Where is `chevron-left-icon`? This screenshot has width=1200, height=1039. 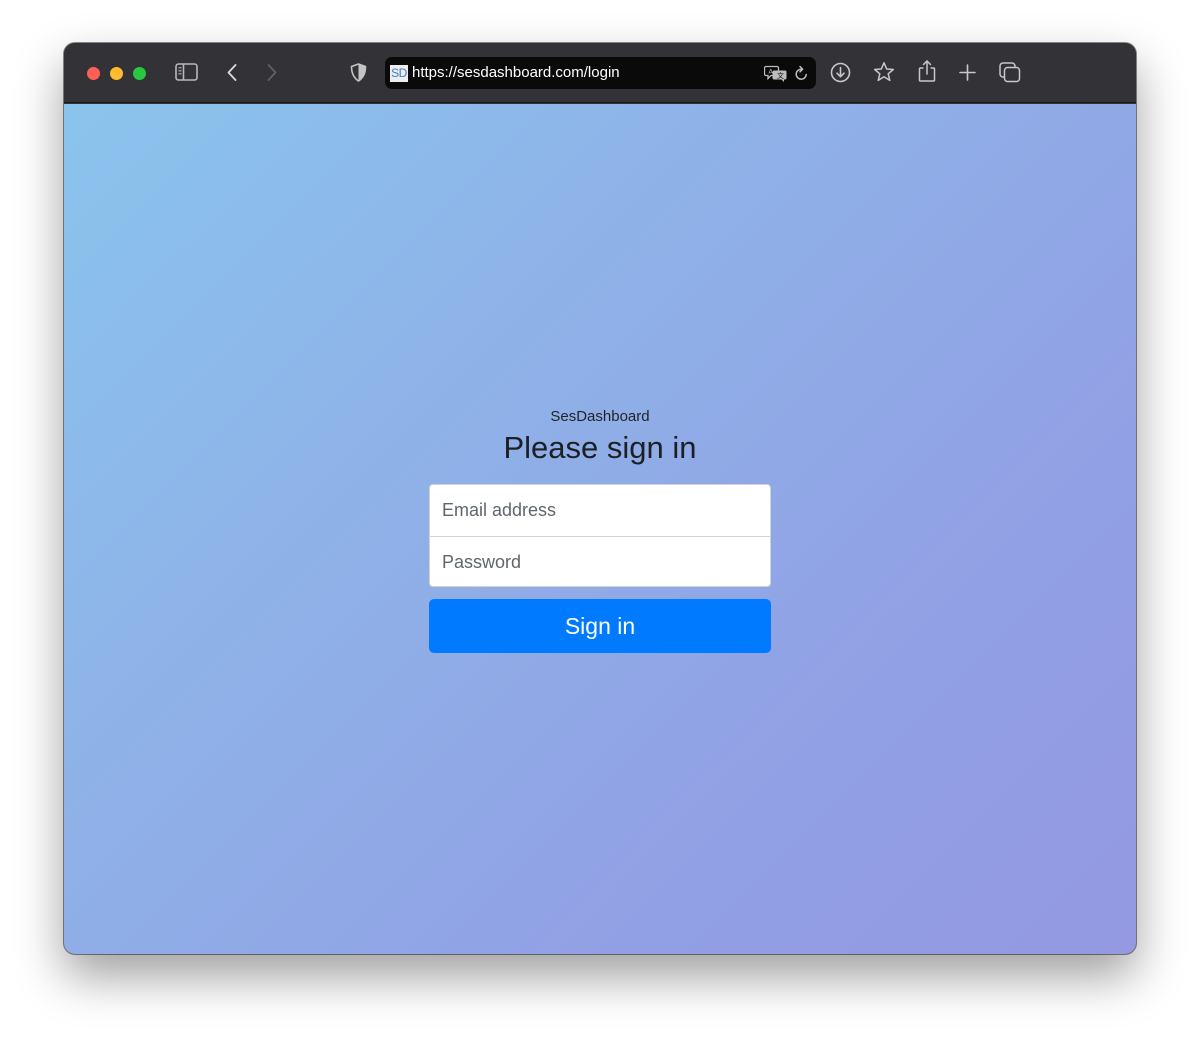
chevron-left-icon is located at coordinates (232, 72).